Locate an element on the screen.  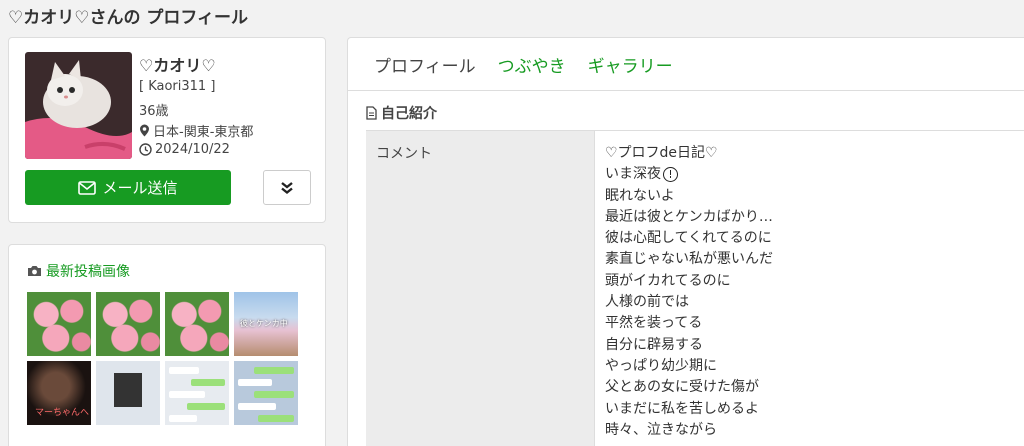
tabs-divider is located at coordinates (686, 90).